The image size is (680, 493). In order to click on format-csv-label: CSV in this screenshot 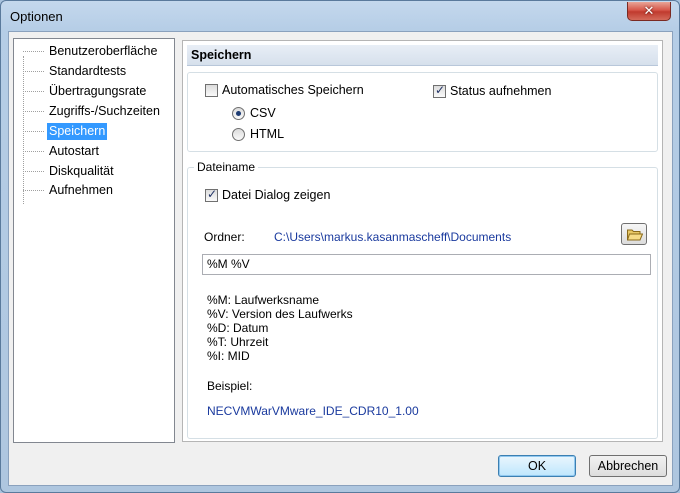, I will do `click(263, 113)`.